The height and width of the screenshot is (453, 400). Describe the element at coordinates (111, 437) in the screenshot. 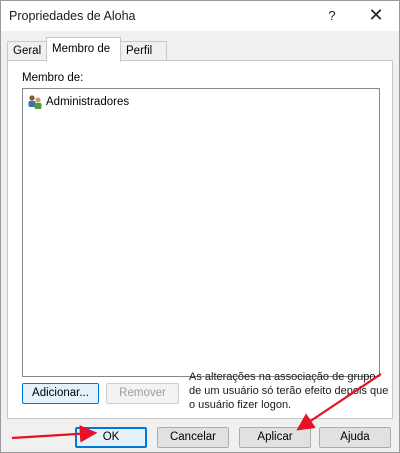

I see `ok-button: OK` at that location.